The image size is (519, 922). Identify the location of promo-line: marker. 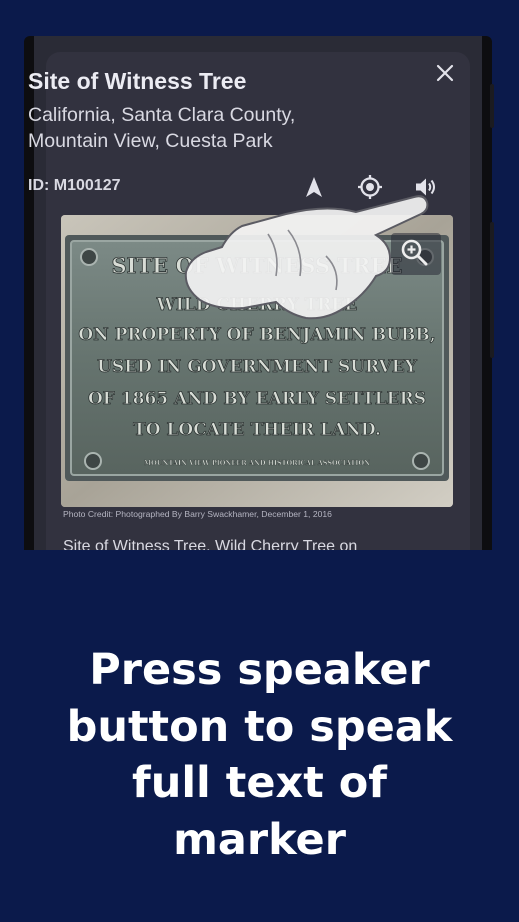
(259, 839).